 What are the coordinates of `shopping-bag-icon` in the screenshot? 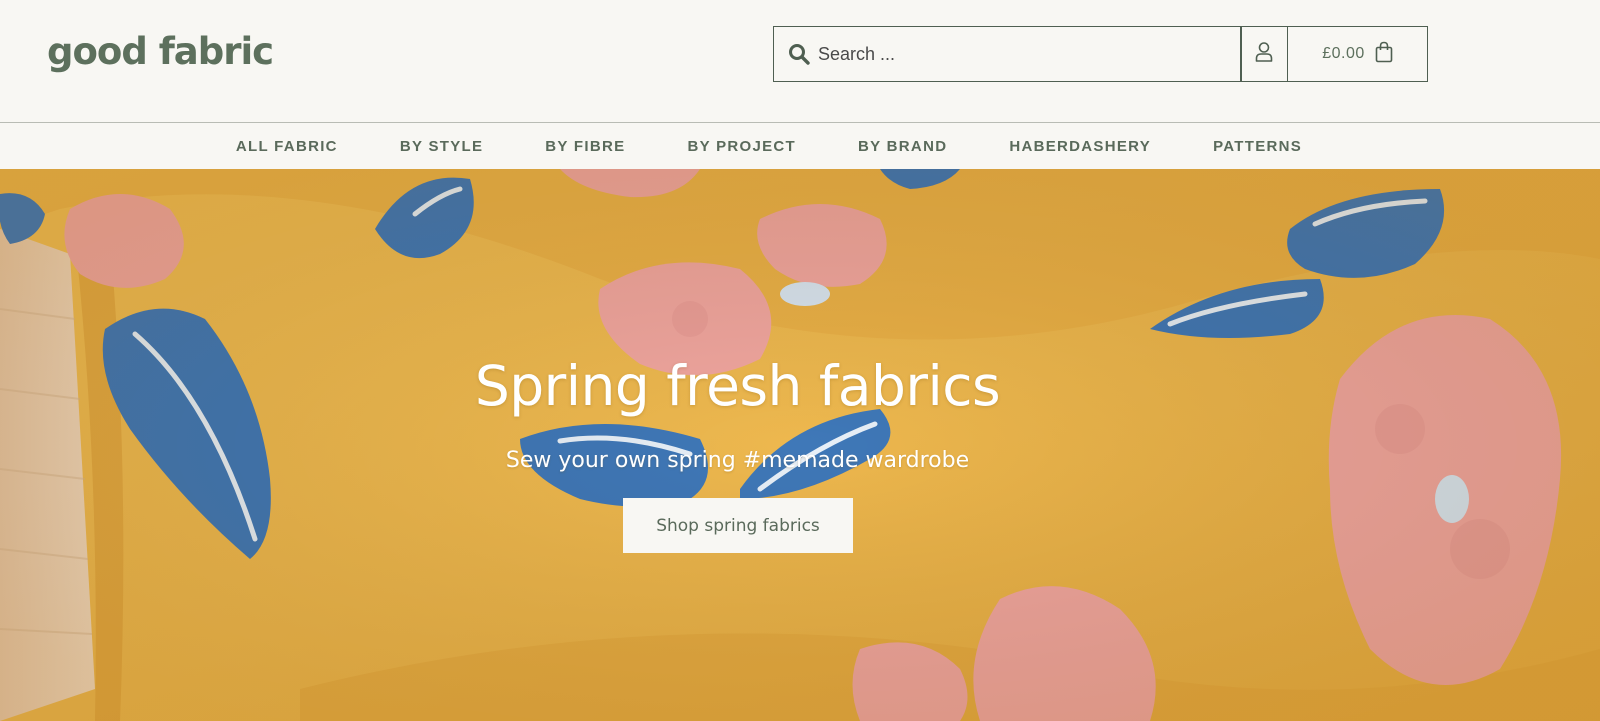 It's located at (1384, 54).